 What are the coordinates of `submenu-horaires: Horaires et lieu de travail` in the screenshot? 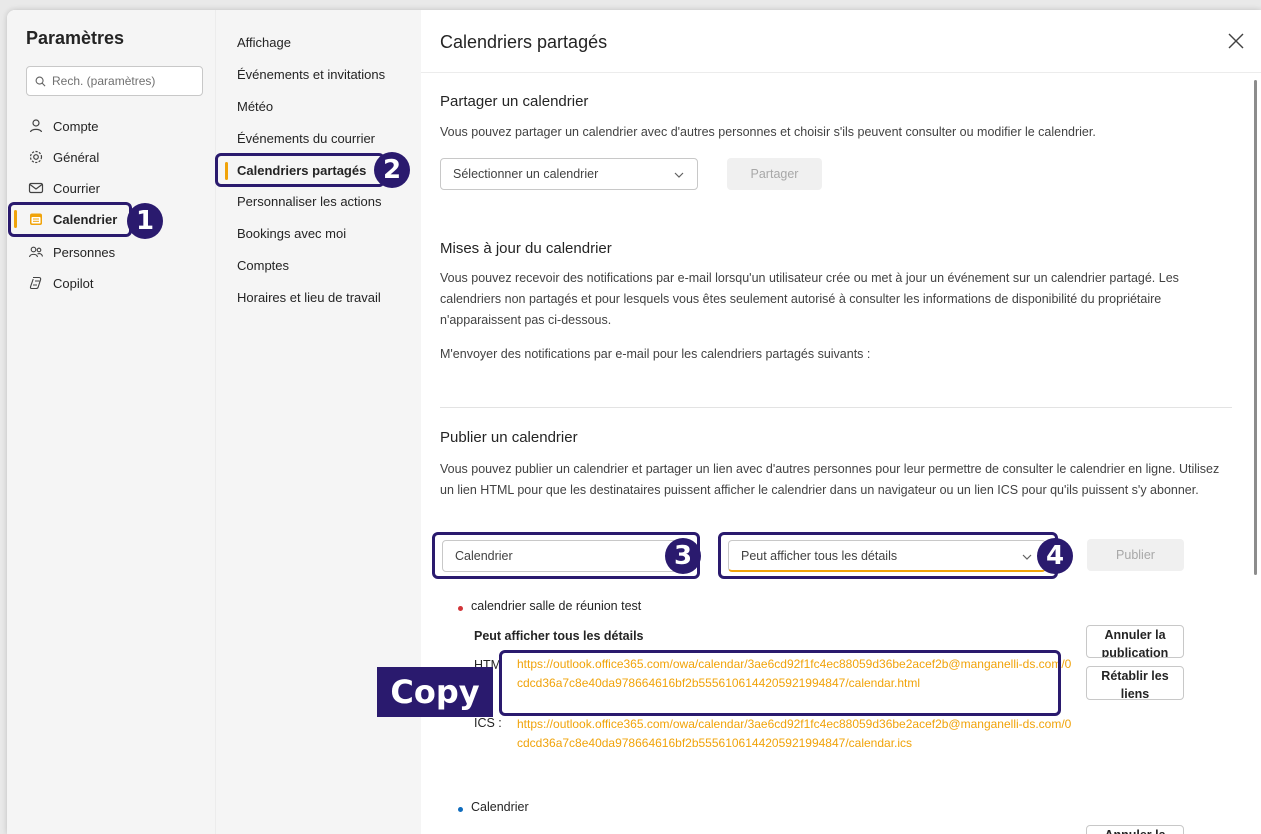 It's located at (309, 298).